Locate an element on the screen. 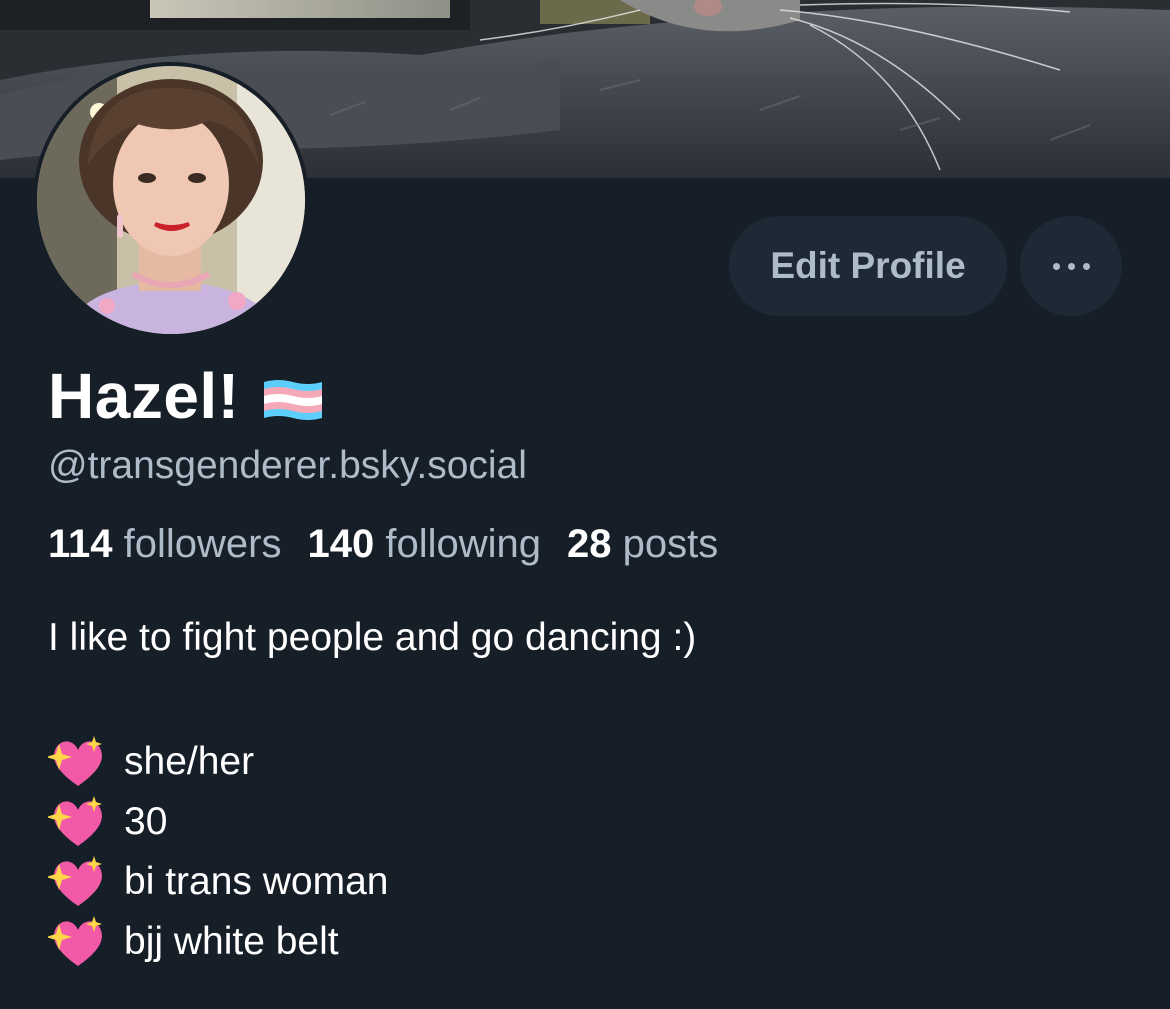 Image resolution: width=1170 pixels, height=1009 pixels. followers-link: 114 followers is located at coordinates (165, 544).